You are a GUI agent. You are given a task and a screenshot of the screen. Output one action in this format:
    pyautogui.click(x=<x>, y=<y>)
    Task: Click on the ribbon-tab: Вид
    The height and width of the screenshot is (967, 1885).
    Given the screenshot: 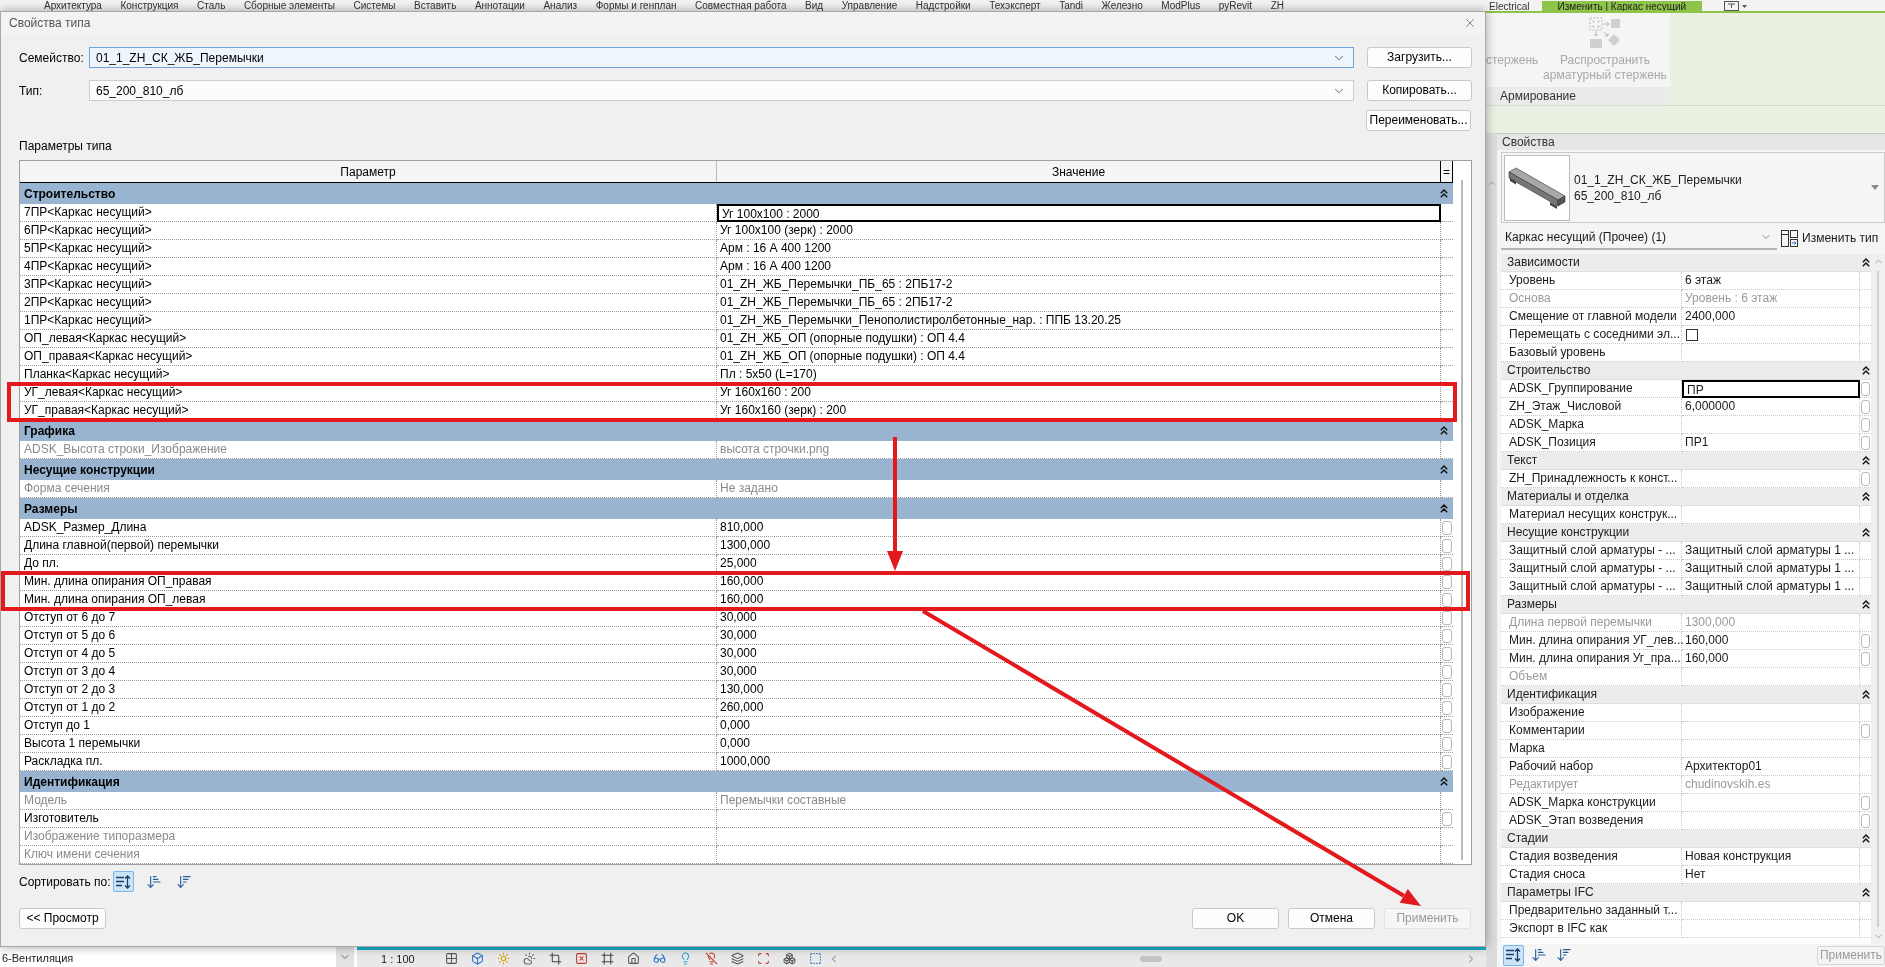 What is the action you would take?
    pyautogui.click(x=814, y=5)
    